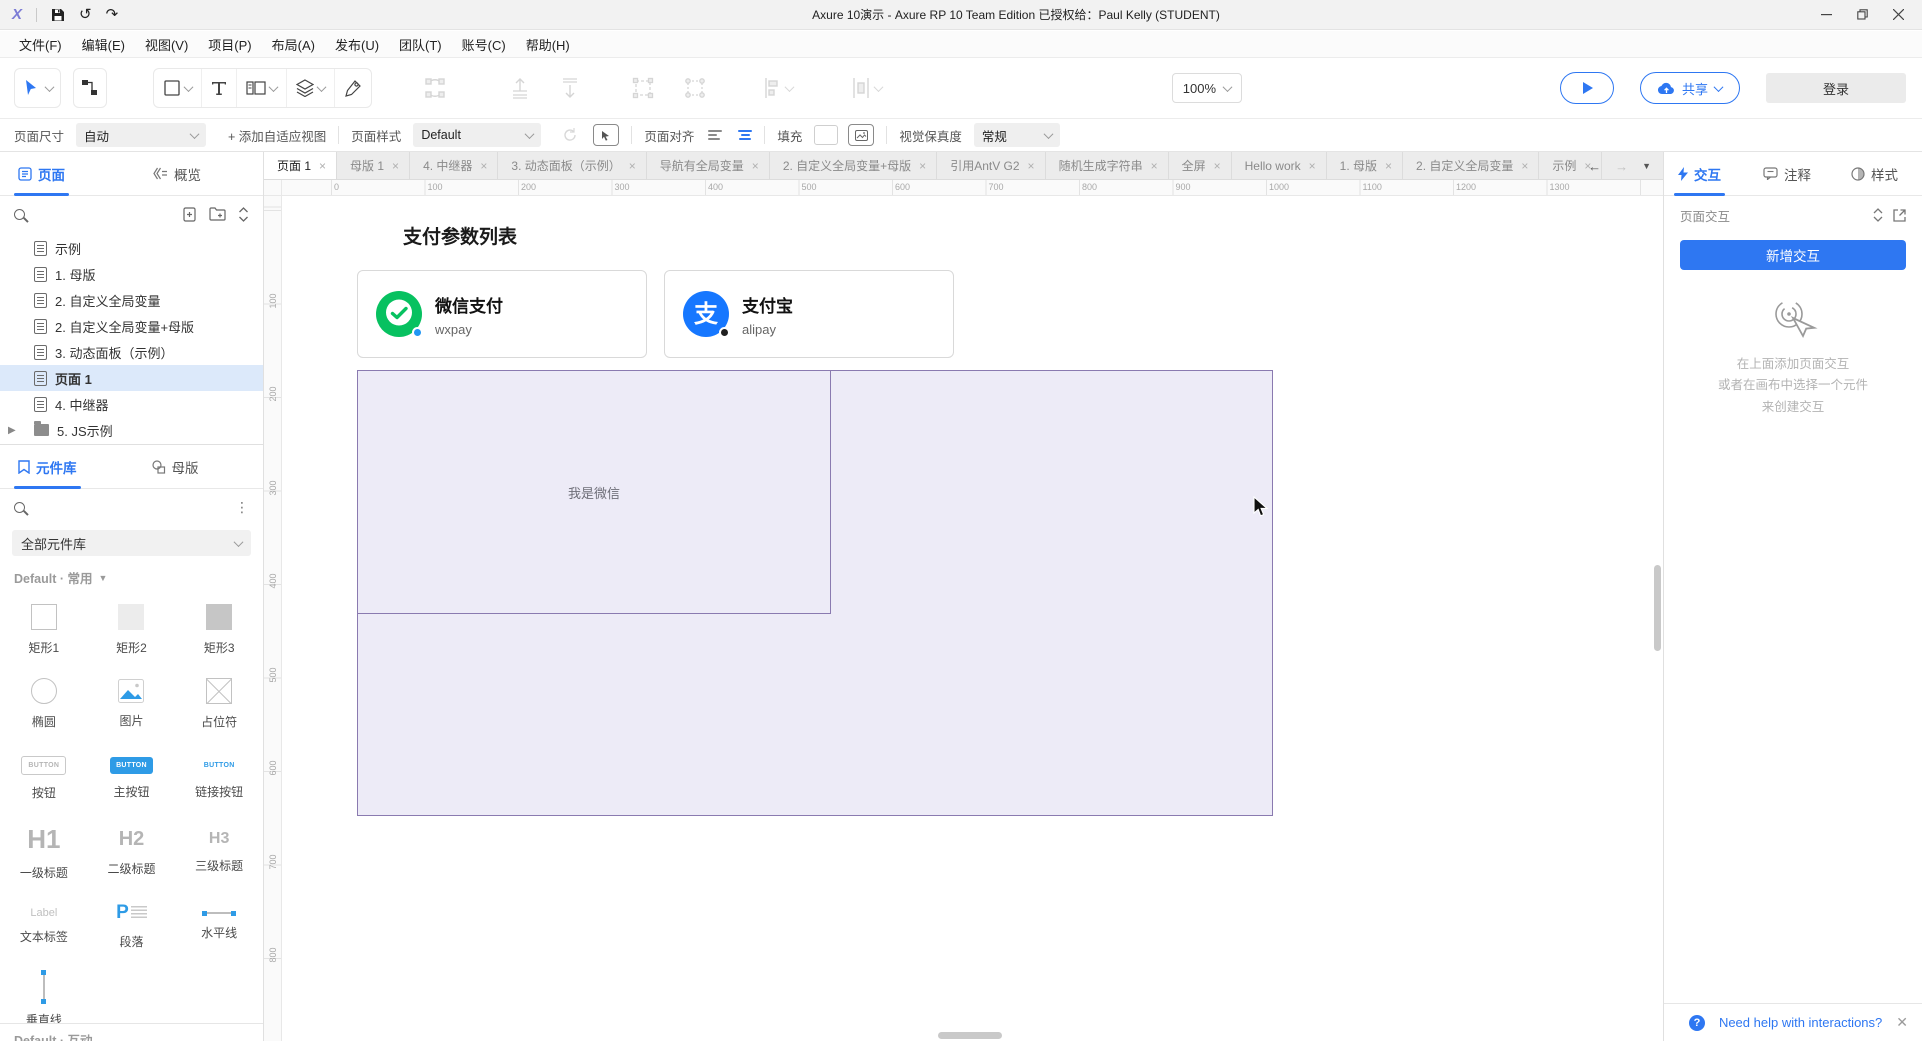  What do you see at coordinates (310, 88) in the screenshot?
I see `layers-tool-button` at bounding box center [310, 88].